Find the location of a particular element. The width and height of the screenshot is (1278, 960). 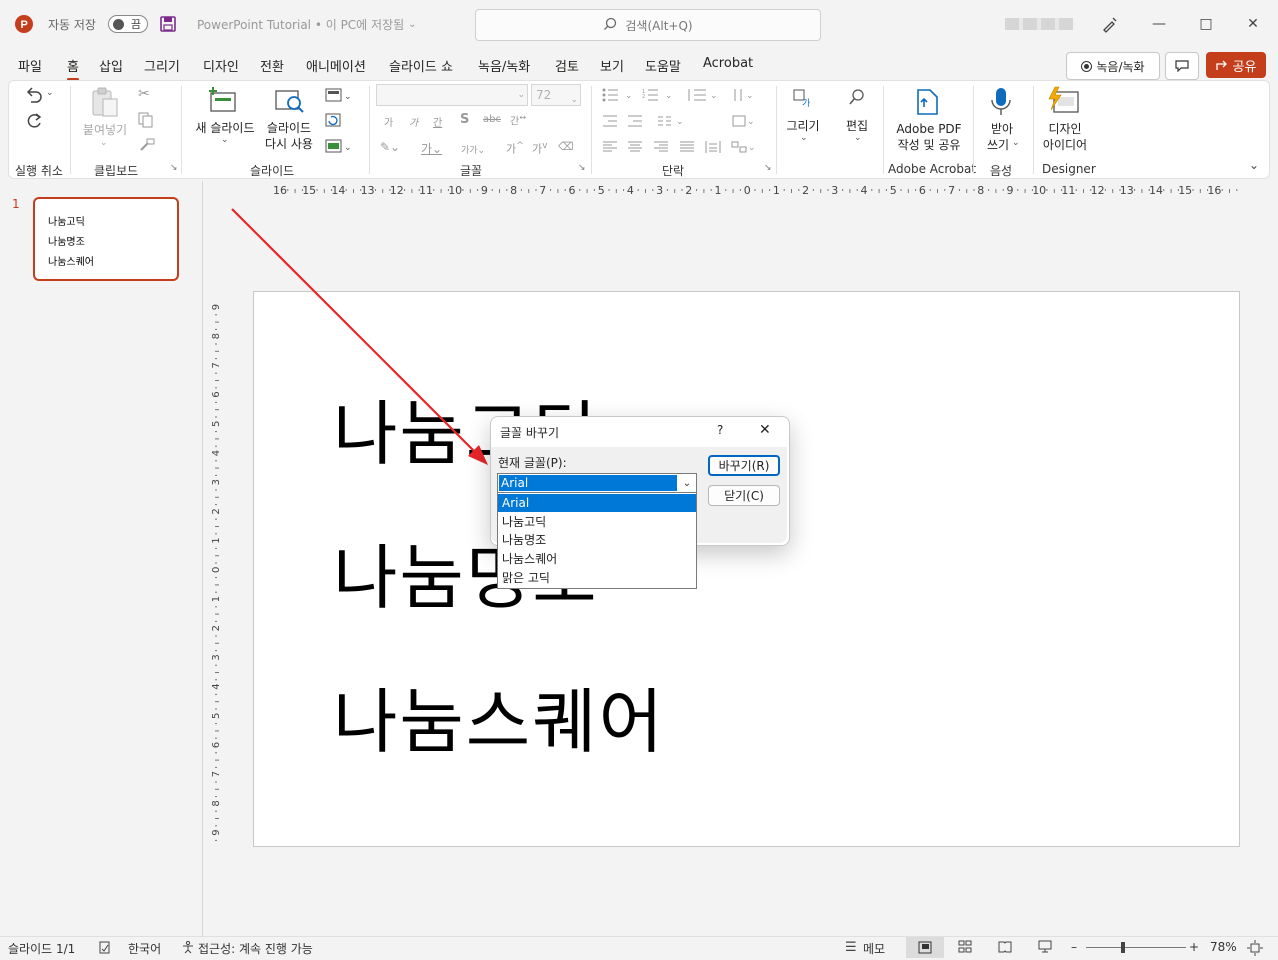

zoom-slider-thumb is located at coordinates (1123, 947).